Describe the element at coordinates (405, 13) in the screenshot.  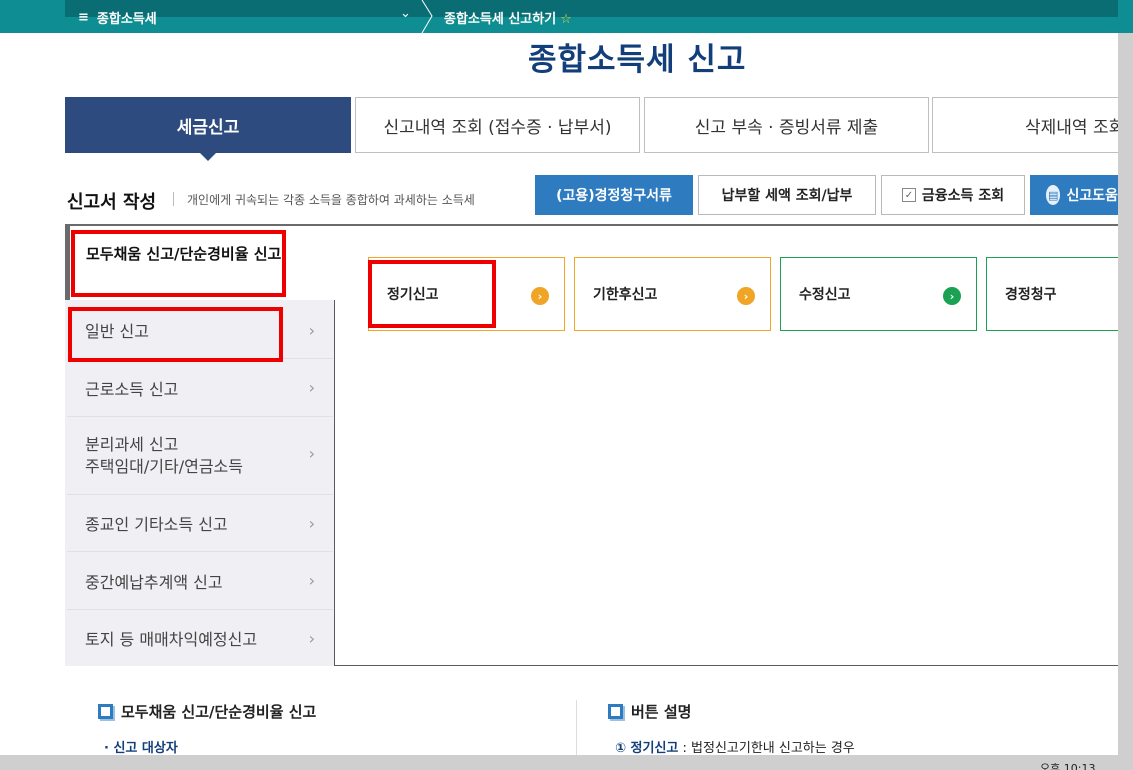
I see `chevron-down-icon: ⌄` at that location.